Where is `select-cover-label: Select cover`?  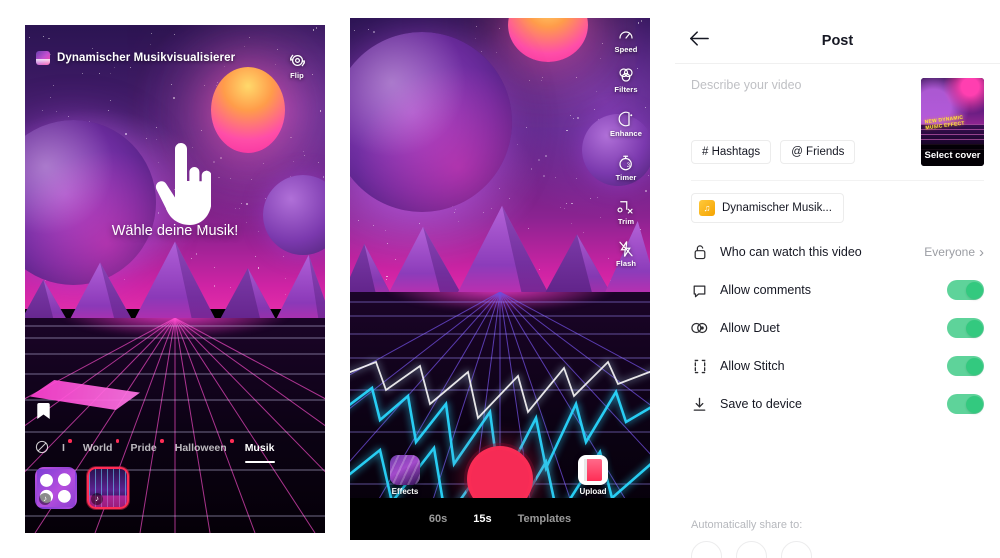 select-cover-label: Select cover is located at coordinates (952, 155).